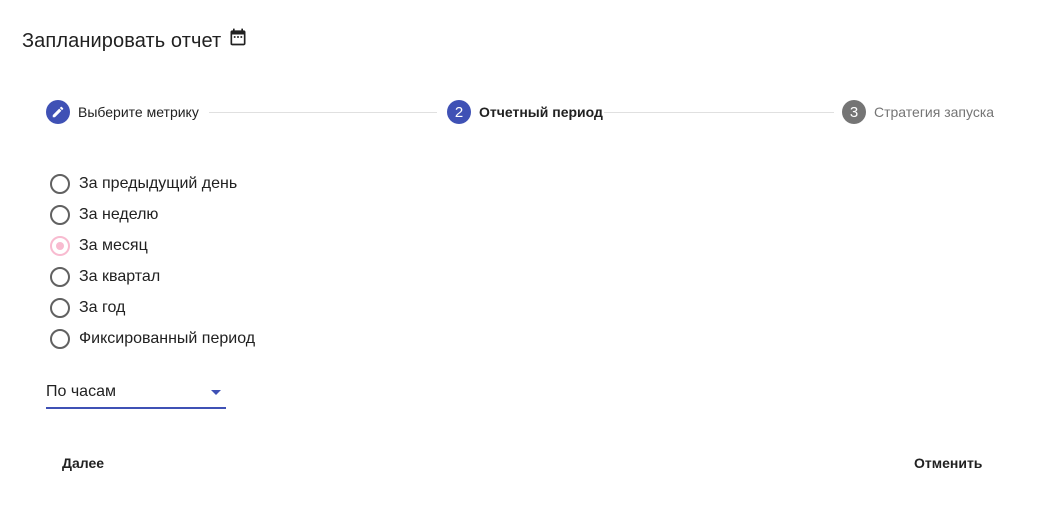  I want to click on radio-month: За месяц, so click(152, 245).